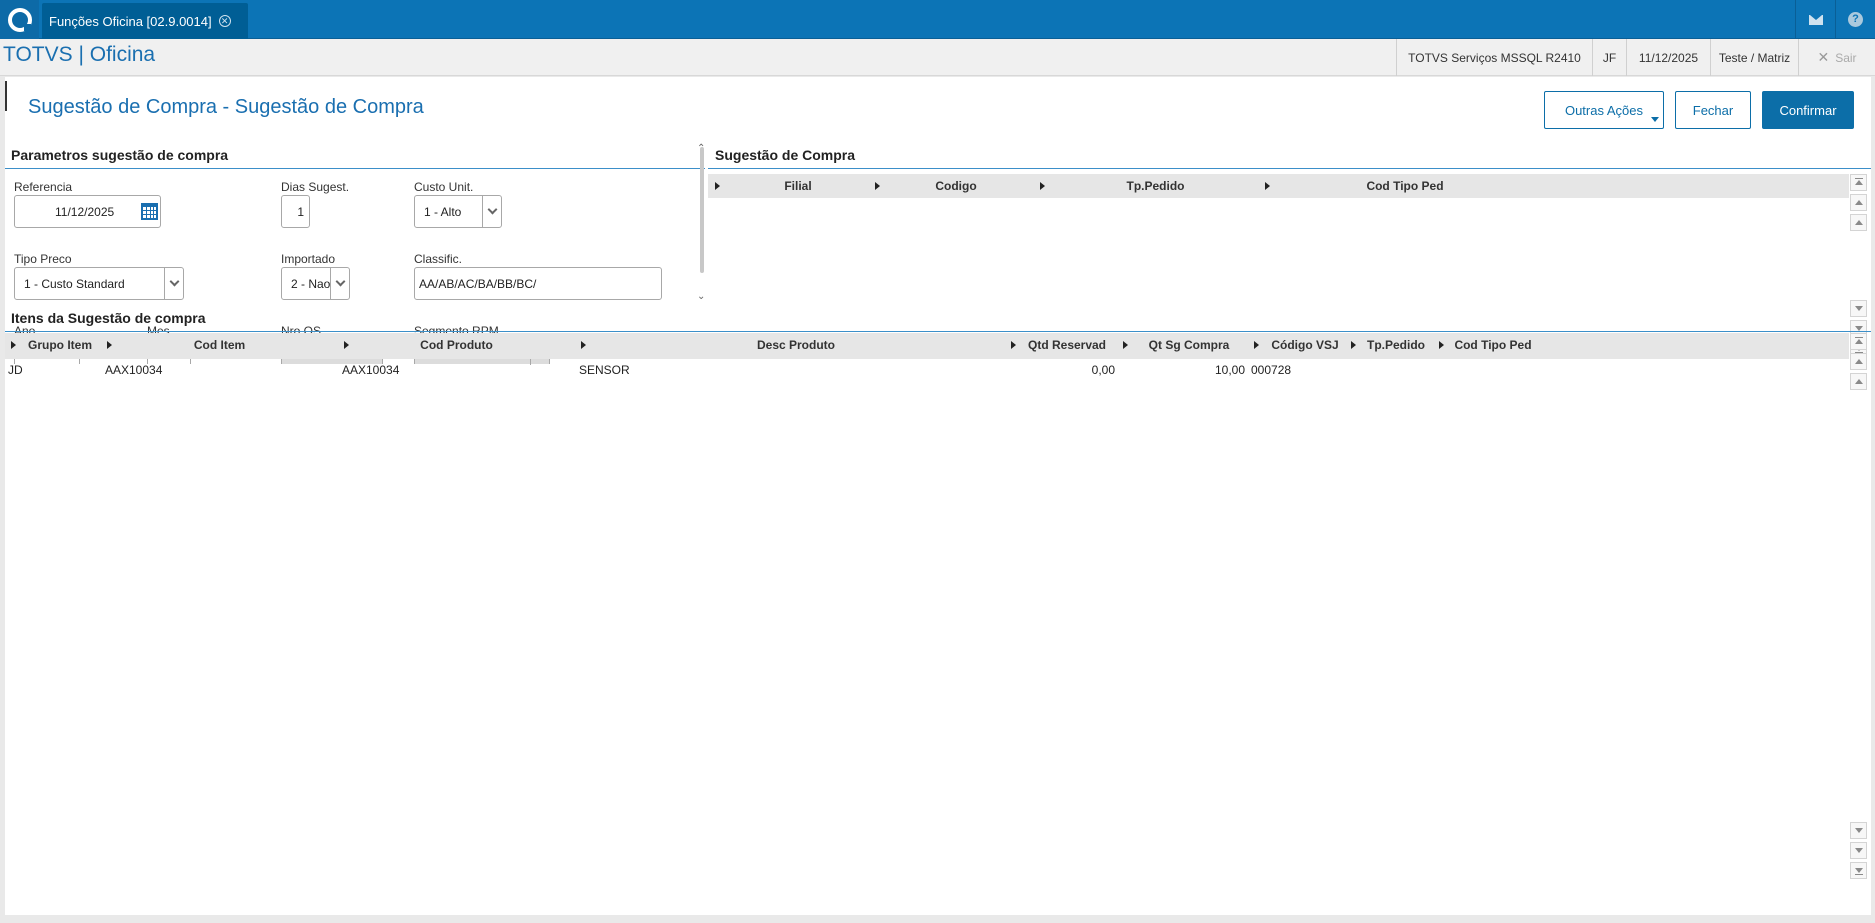  What do you see at coordinates (371, 370) in the screenshot?
I see `cell-cod-produto: AAX10034` at bounding box center [371, 370].